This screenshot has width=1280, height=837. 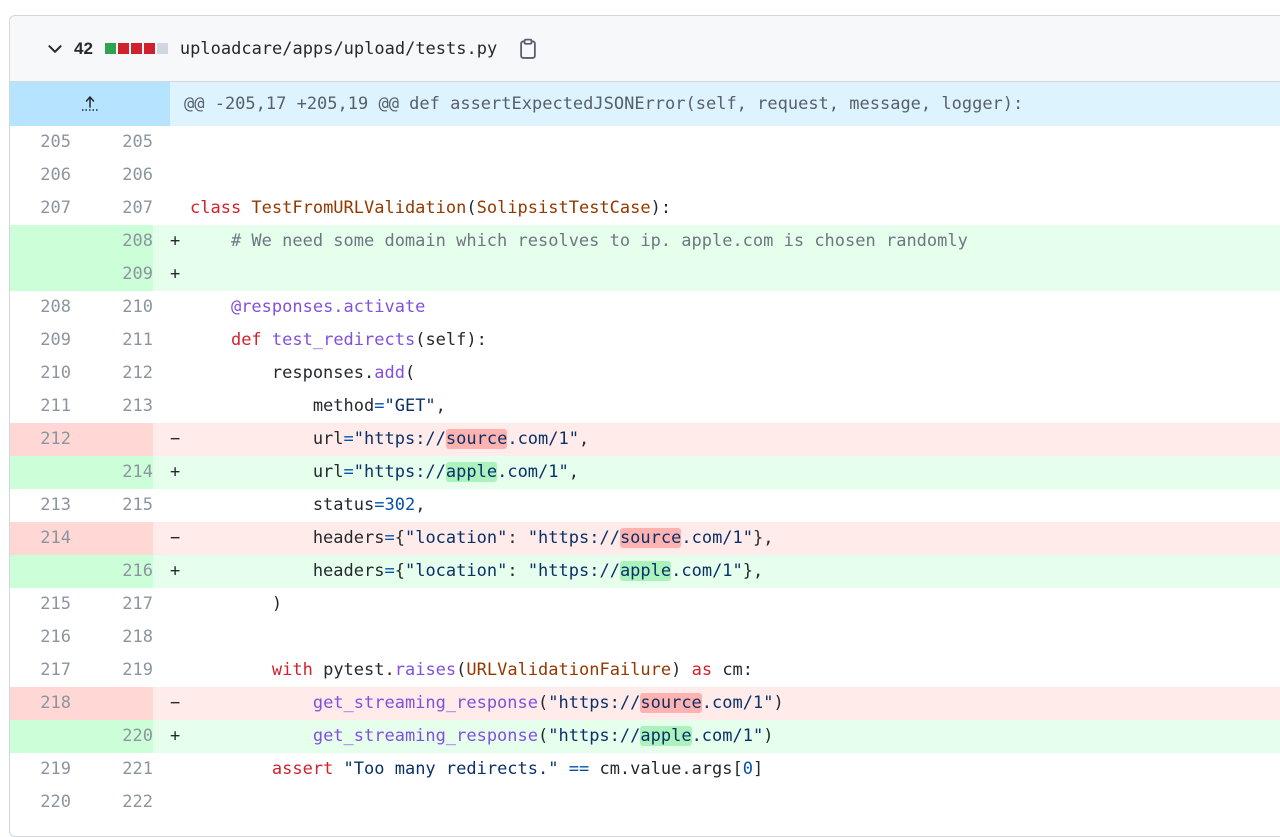 I want to click on code-token: responses., so click(x=282, y=373).